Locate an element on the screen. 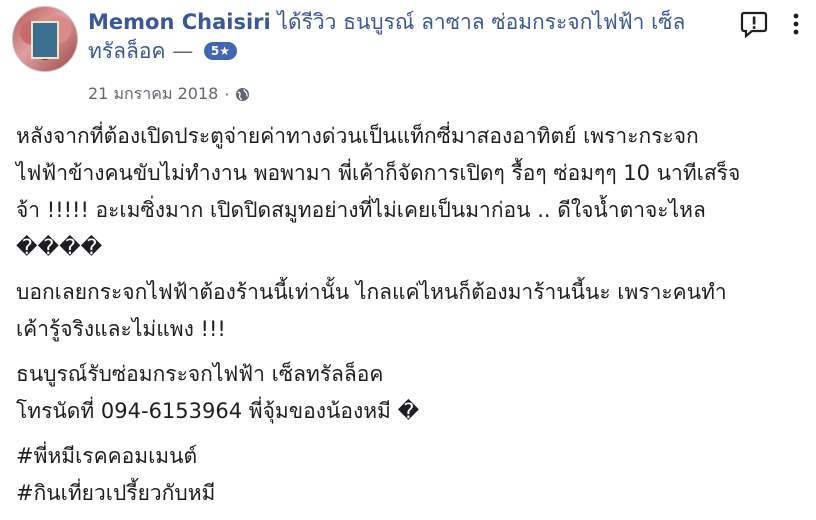 The image size is (816, 520). hashtag-link: #กินเที่ยวเปรี้ยวกับหมี is located at coordinates (411, 493).